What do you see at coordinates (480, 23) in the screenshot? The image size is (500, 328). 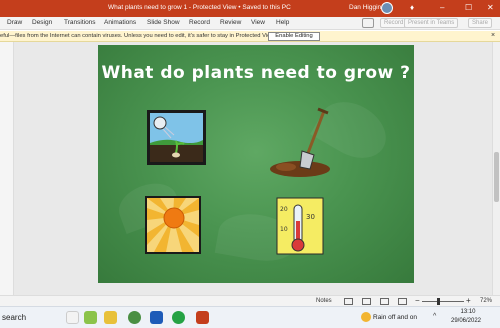 I see `share-button: Share` at bounding box center [480, 23].